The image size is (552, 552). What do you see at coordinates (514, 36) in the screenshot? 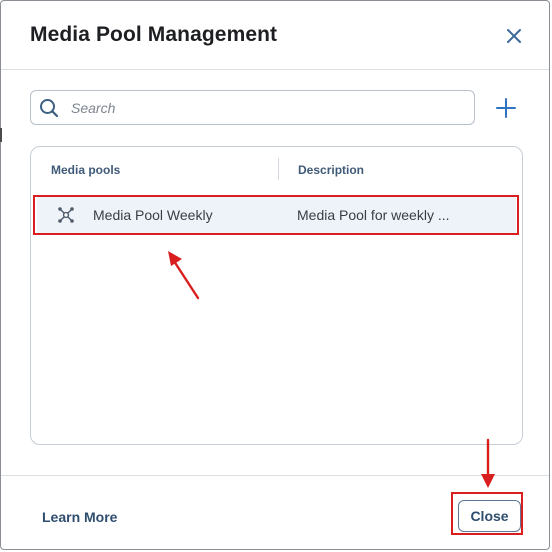
I see `close-icon` at bounding box center [514, 36].